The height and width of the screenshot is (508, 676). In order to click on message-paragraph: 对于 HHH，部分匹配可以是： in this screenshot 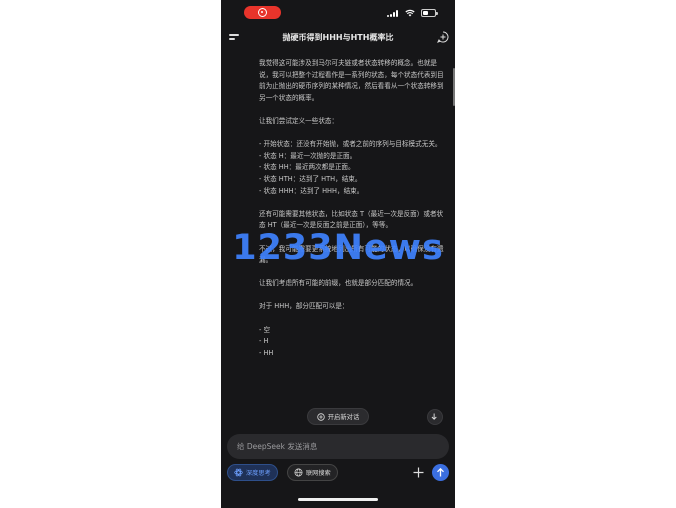, I will do `click(304, 306)`.